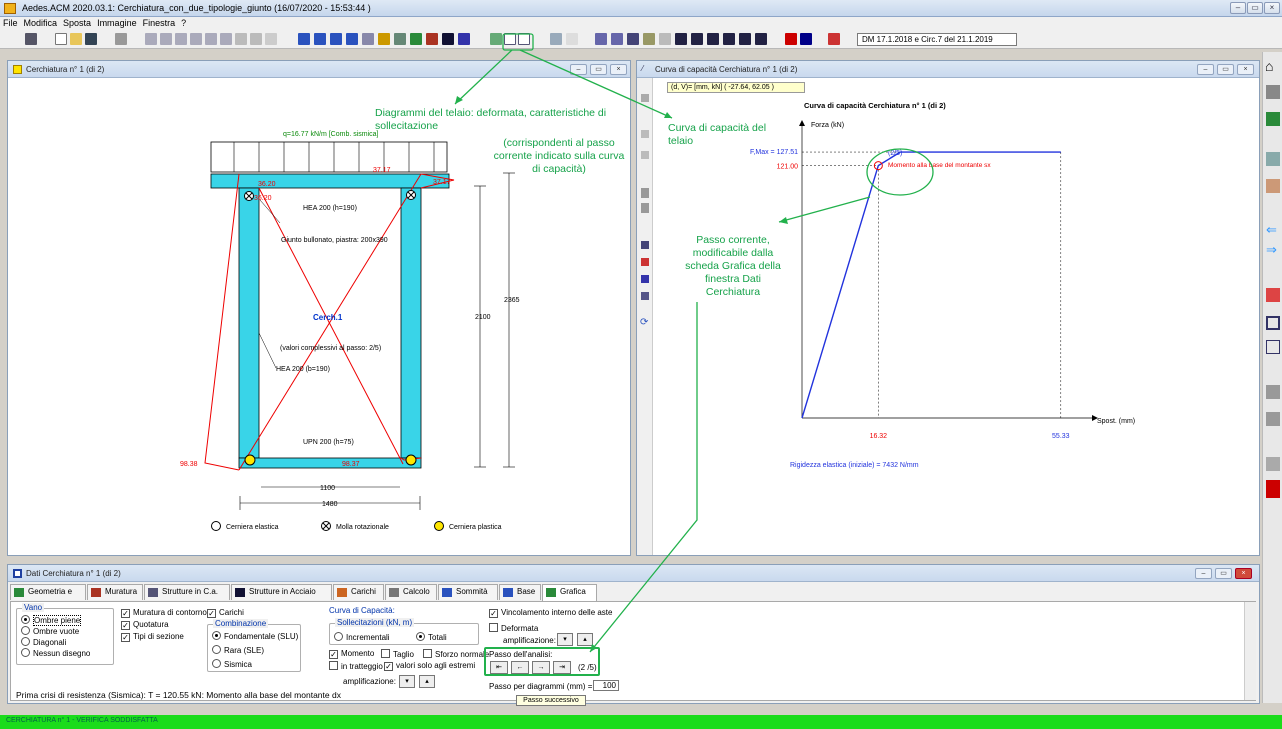 The image size is (1282, 729). What do you see at coordinates (384, 39) in the screenshot?
I see `home-icon` at bounding box center [384, 39].